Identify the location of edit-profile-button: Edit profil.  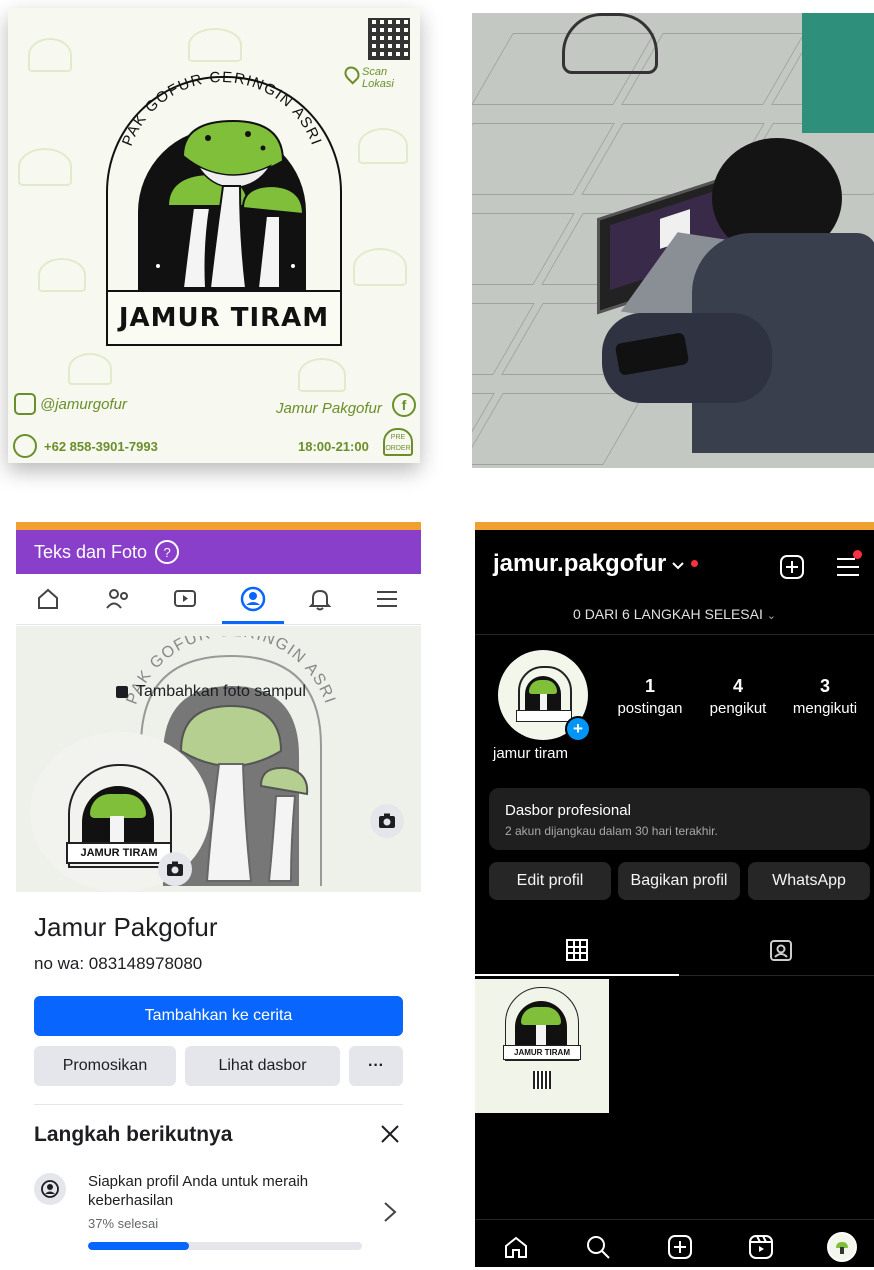
(550, 881).